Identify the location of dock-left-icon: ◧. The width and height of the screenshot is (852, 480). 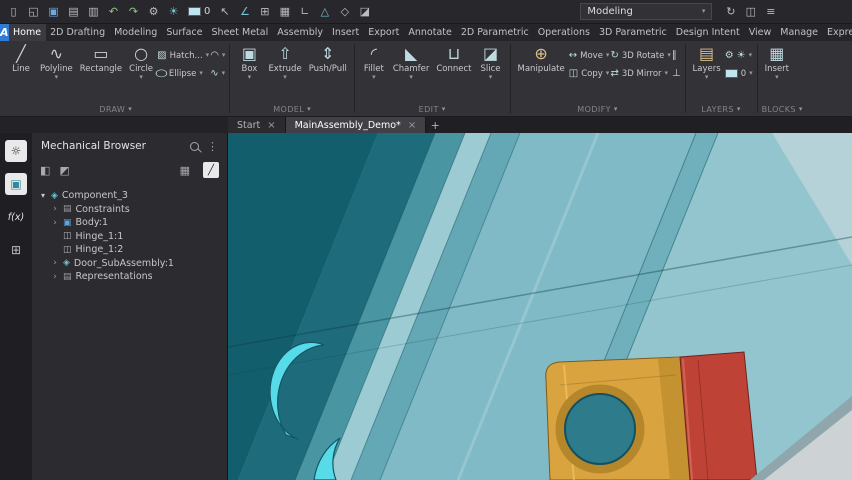
(45, 170).